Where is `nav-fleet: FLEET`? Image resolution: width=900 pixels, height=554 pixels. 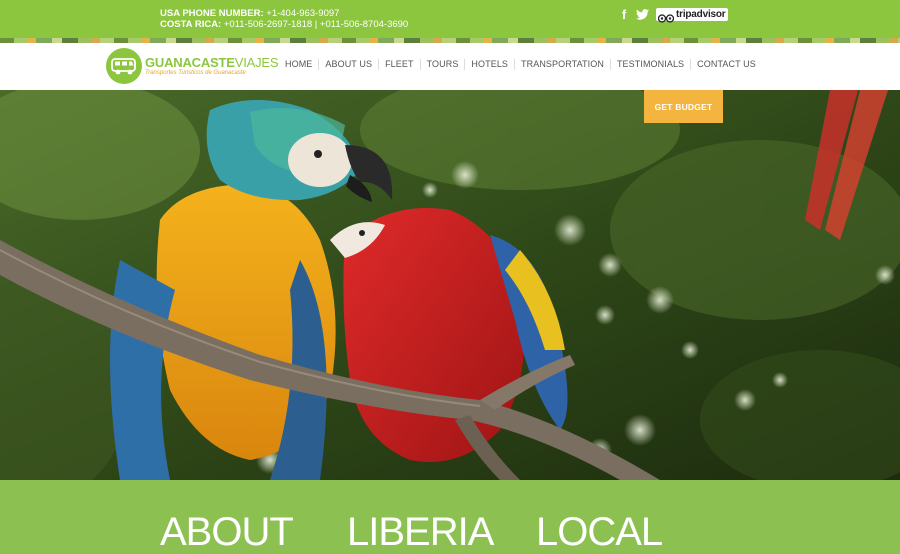
nav-fleet: FLEET is located at coordinates (400, 64).